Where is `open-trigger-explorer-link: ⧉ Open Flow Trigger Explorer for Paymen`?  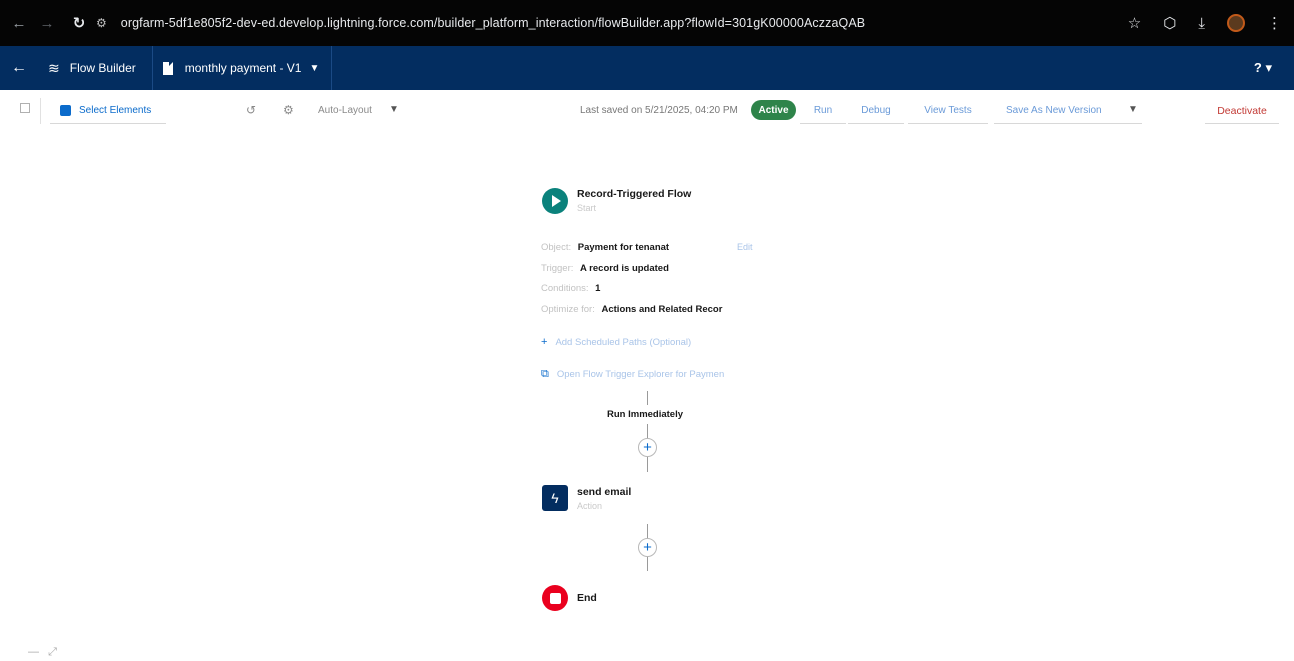
open-trigger-explorer-link: ⧉ Open Flow Trigger Explorer for Paymen is located at coordinates (632, 374).